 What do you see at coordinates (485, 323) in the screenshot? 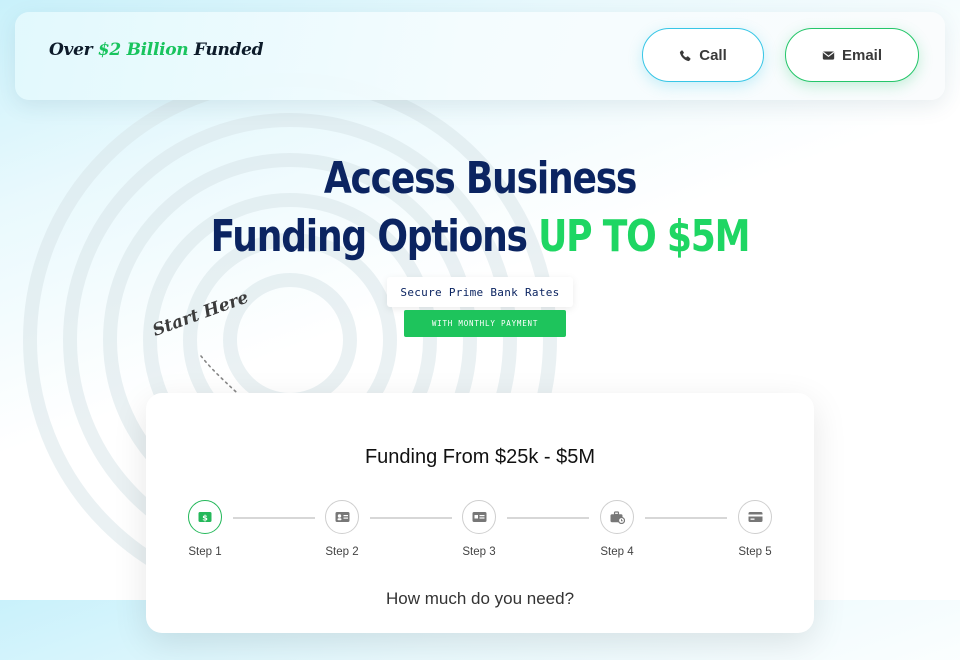
I see `monthly-payment-badge: WITH MONTHLY PAYMENT` at bounding box center [485, 323].